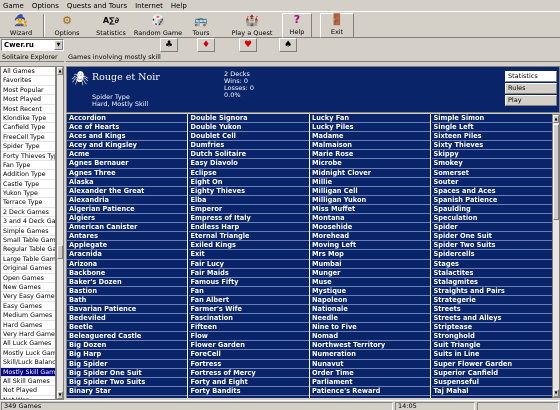 This screenshot has height=410, width=560. I want to click on sidebar-item-forty-thieves-type: Forty Thieves Type, so click(28, 156).